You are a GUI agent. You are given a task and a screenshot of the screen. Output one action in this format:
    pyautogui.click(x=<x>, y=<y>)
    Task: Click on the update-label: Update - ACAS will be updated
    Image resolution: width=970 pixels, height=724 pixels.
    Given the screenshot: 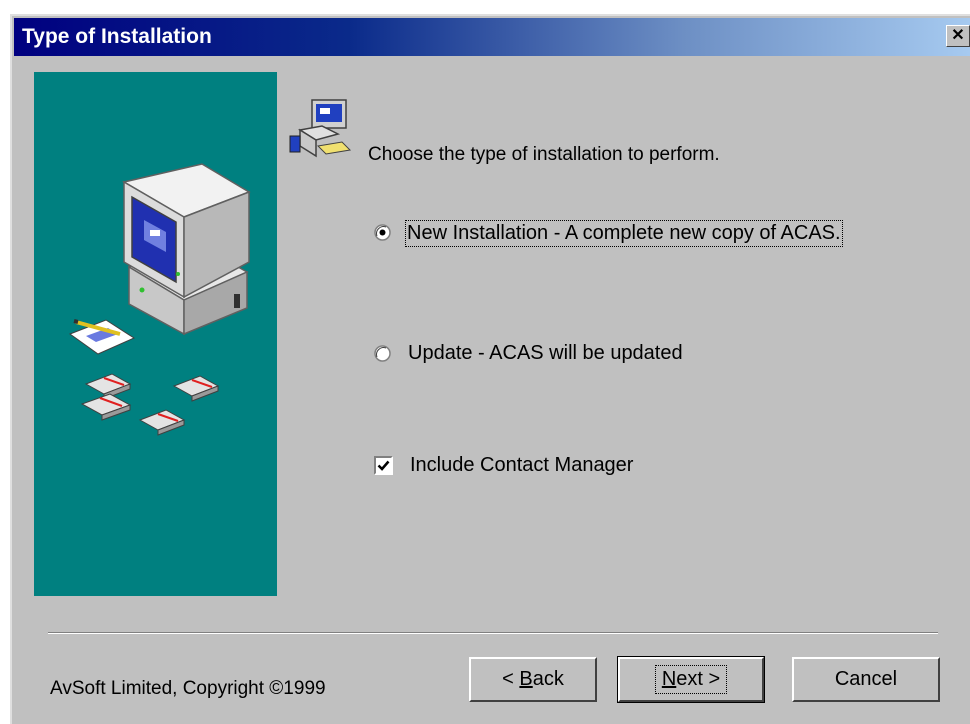 What is the action you would take?
    pyautogui.click(x=545, y=353)
    